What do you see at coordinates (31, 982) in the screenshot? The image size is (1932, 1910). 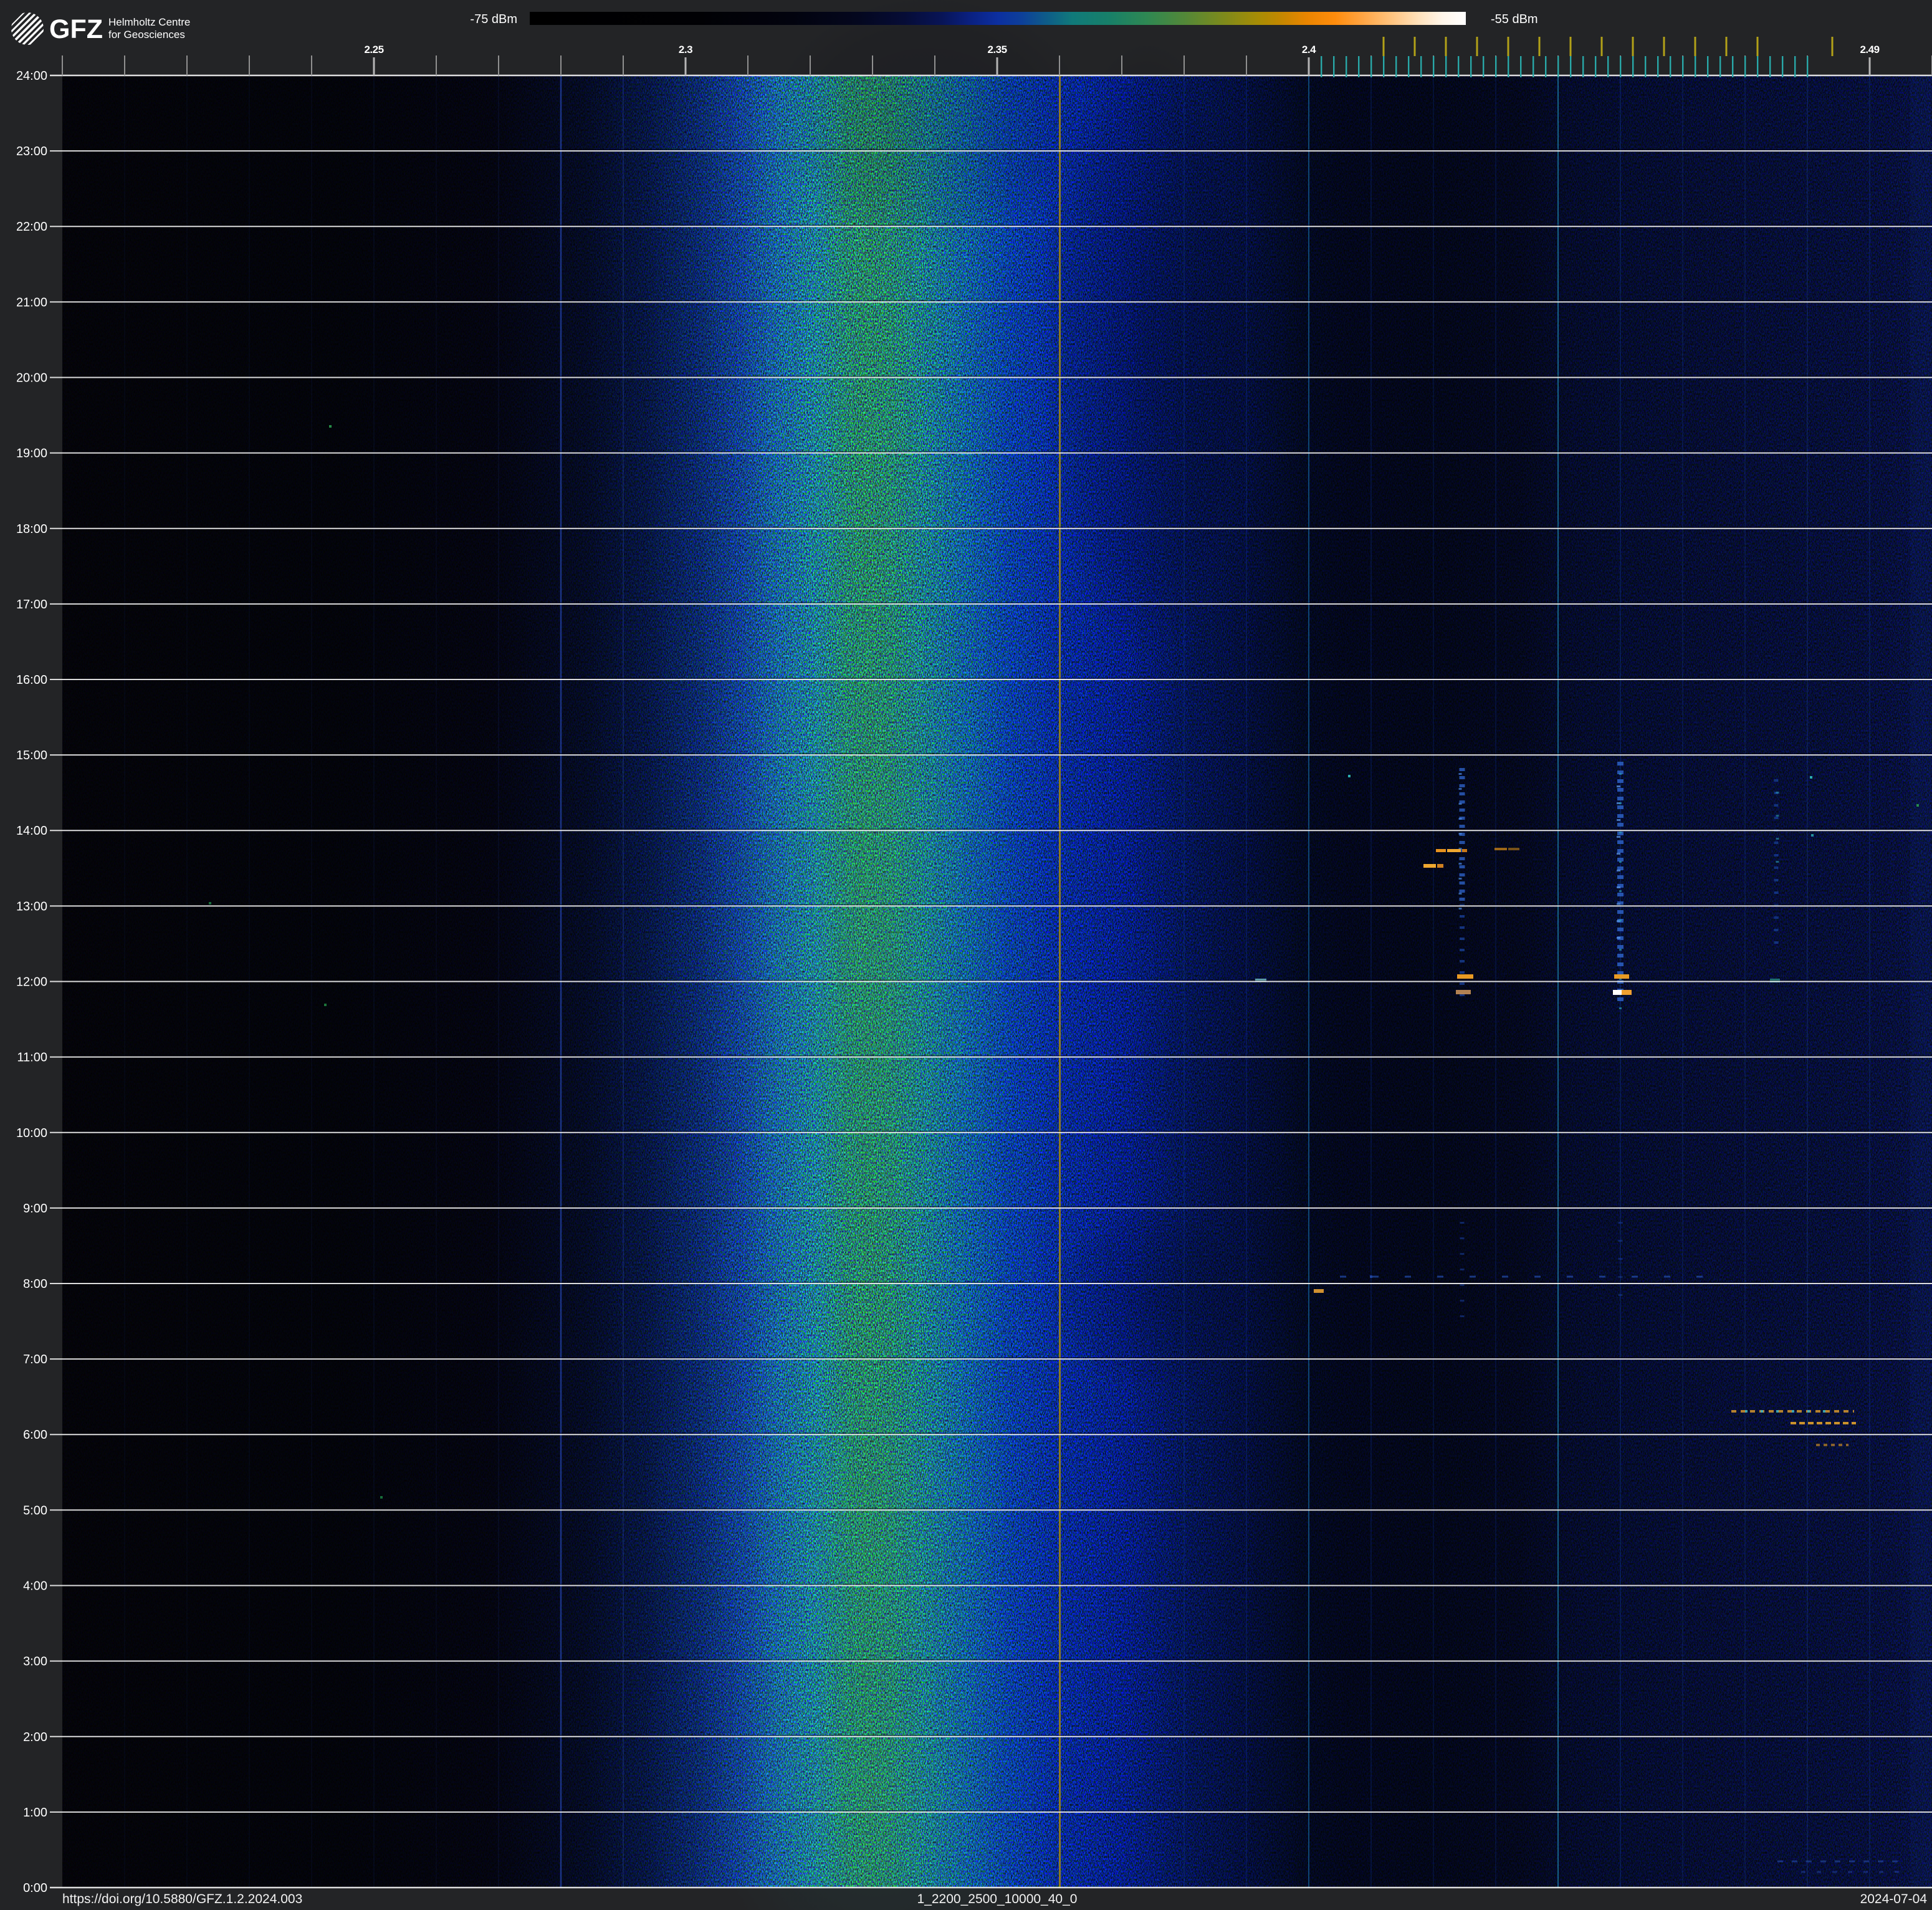 I see `svg-text: 12:00` at bounding box center [31, 982].